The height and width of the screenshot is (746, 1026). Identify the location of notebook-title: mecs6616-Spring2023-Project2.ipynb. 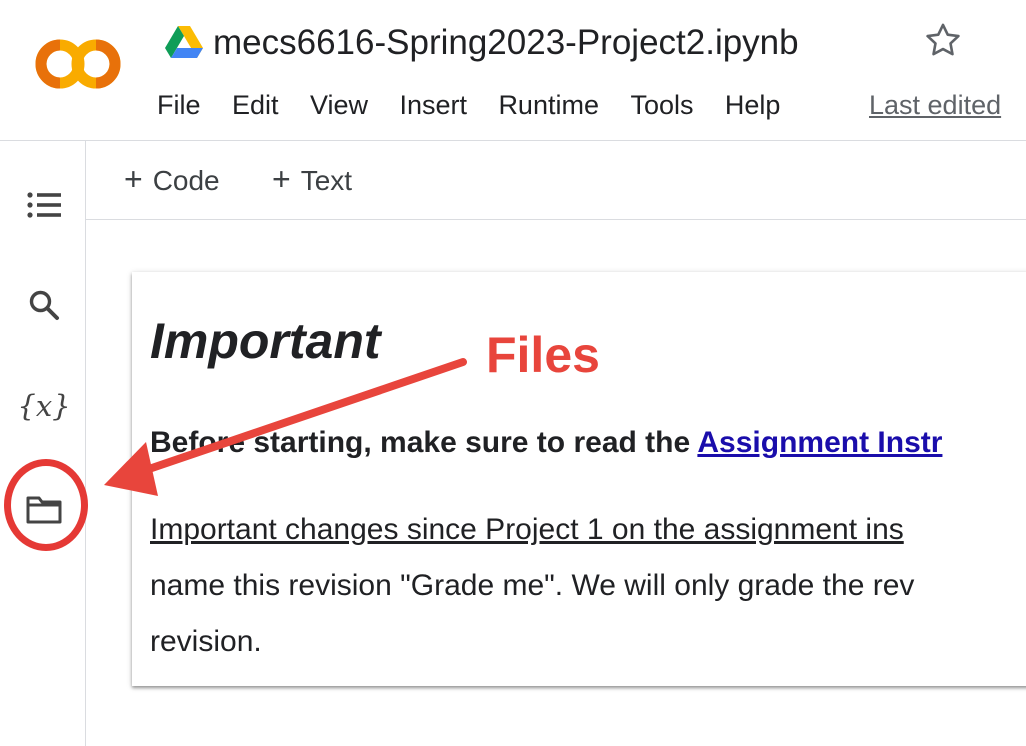
(506, 43).